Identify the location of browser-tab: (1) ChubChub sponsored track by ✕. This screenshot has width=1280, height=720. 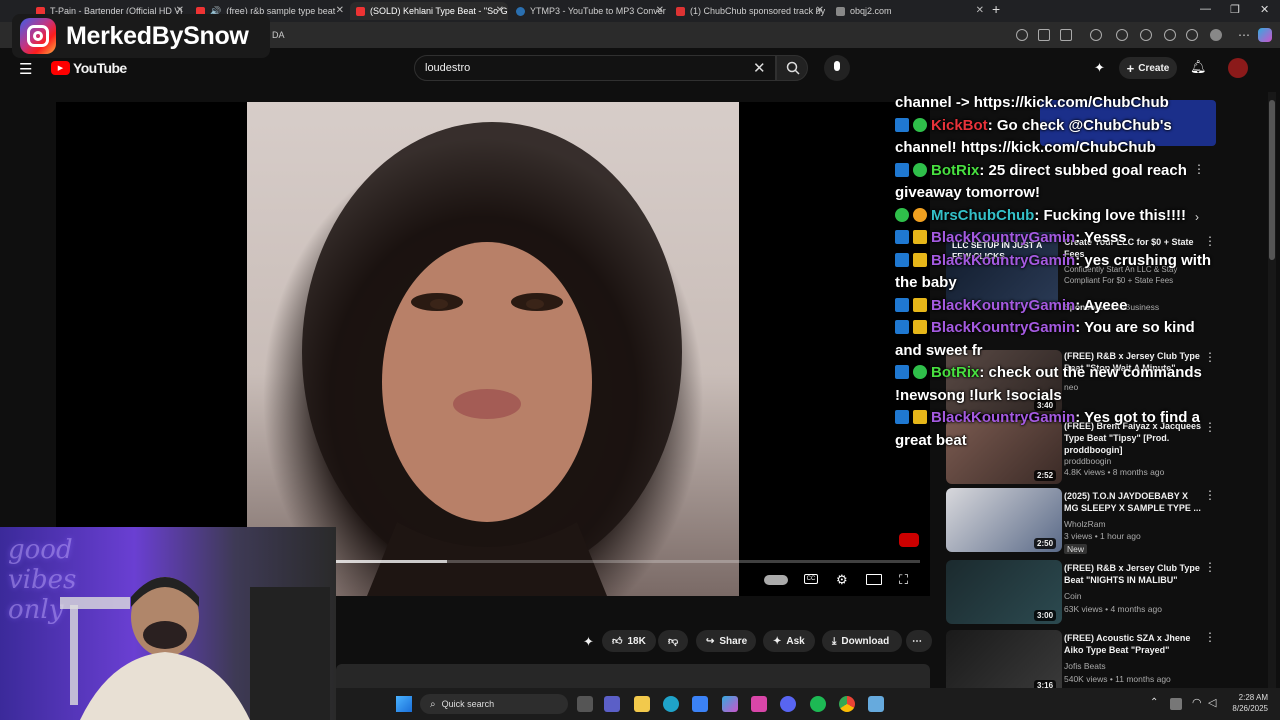
(749, 11).